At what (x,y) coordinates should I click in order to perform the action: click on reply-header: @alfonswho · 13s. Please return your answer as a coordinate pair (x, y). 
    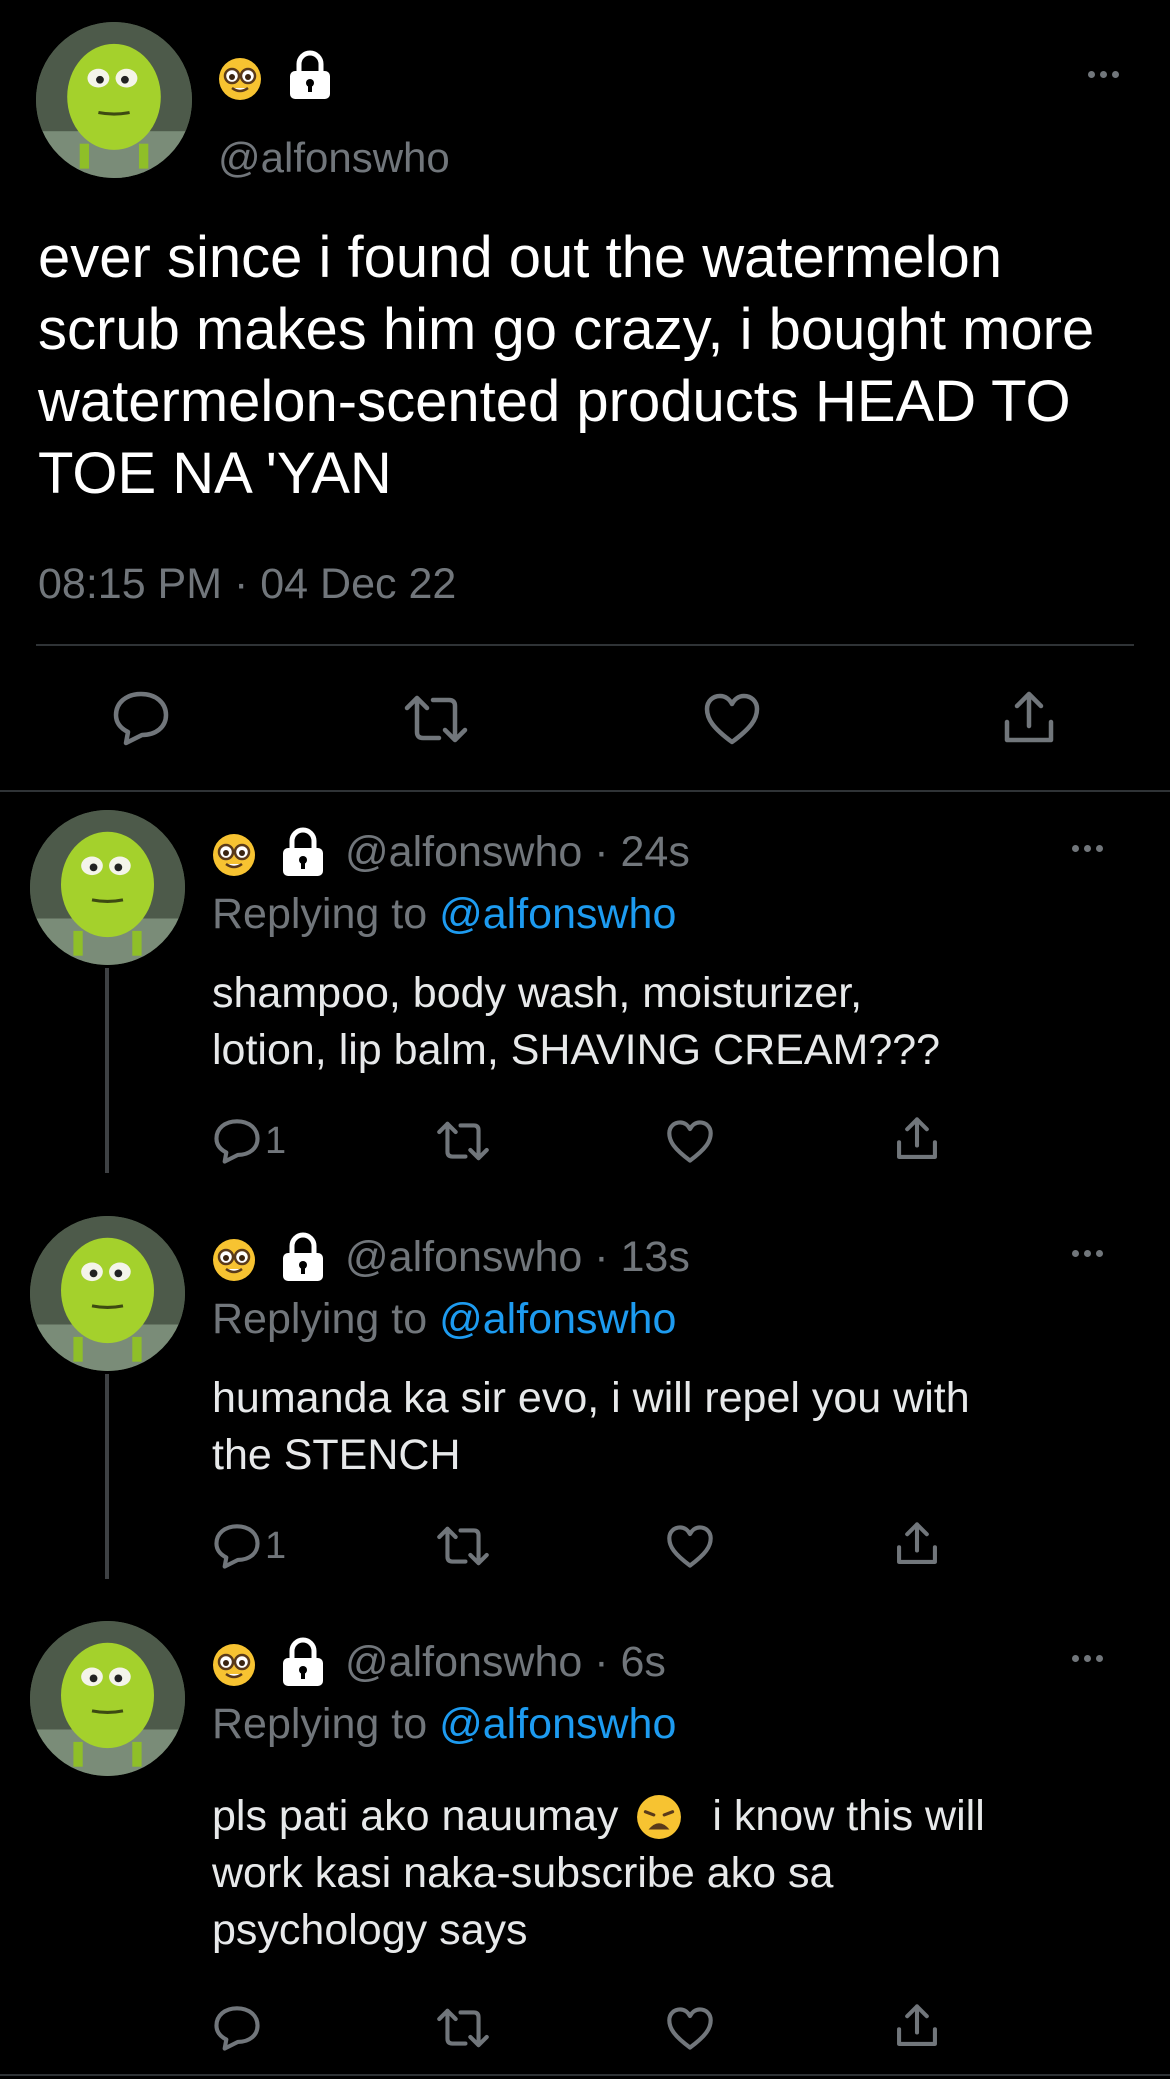
    Looking at the image, I should click on (517, 1257).